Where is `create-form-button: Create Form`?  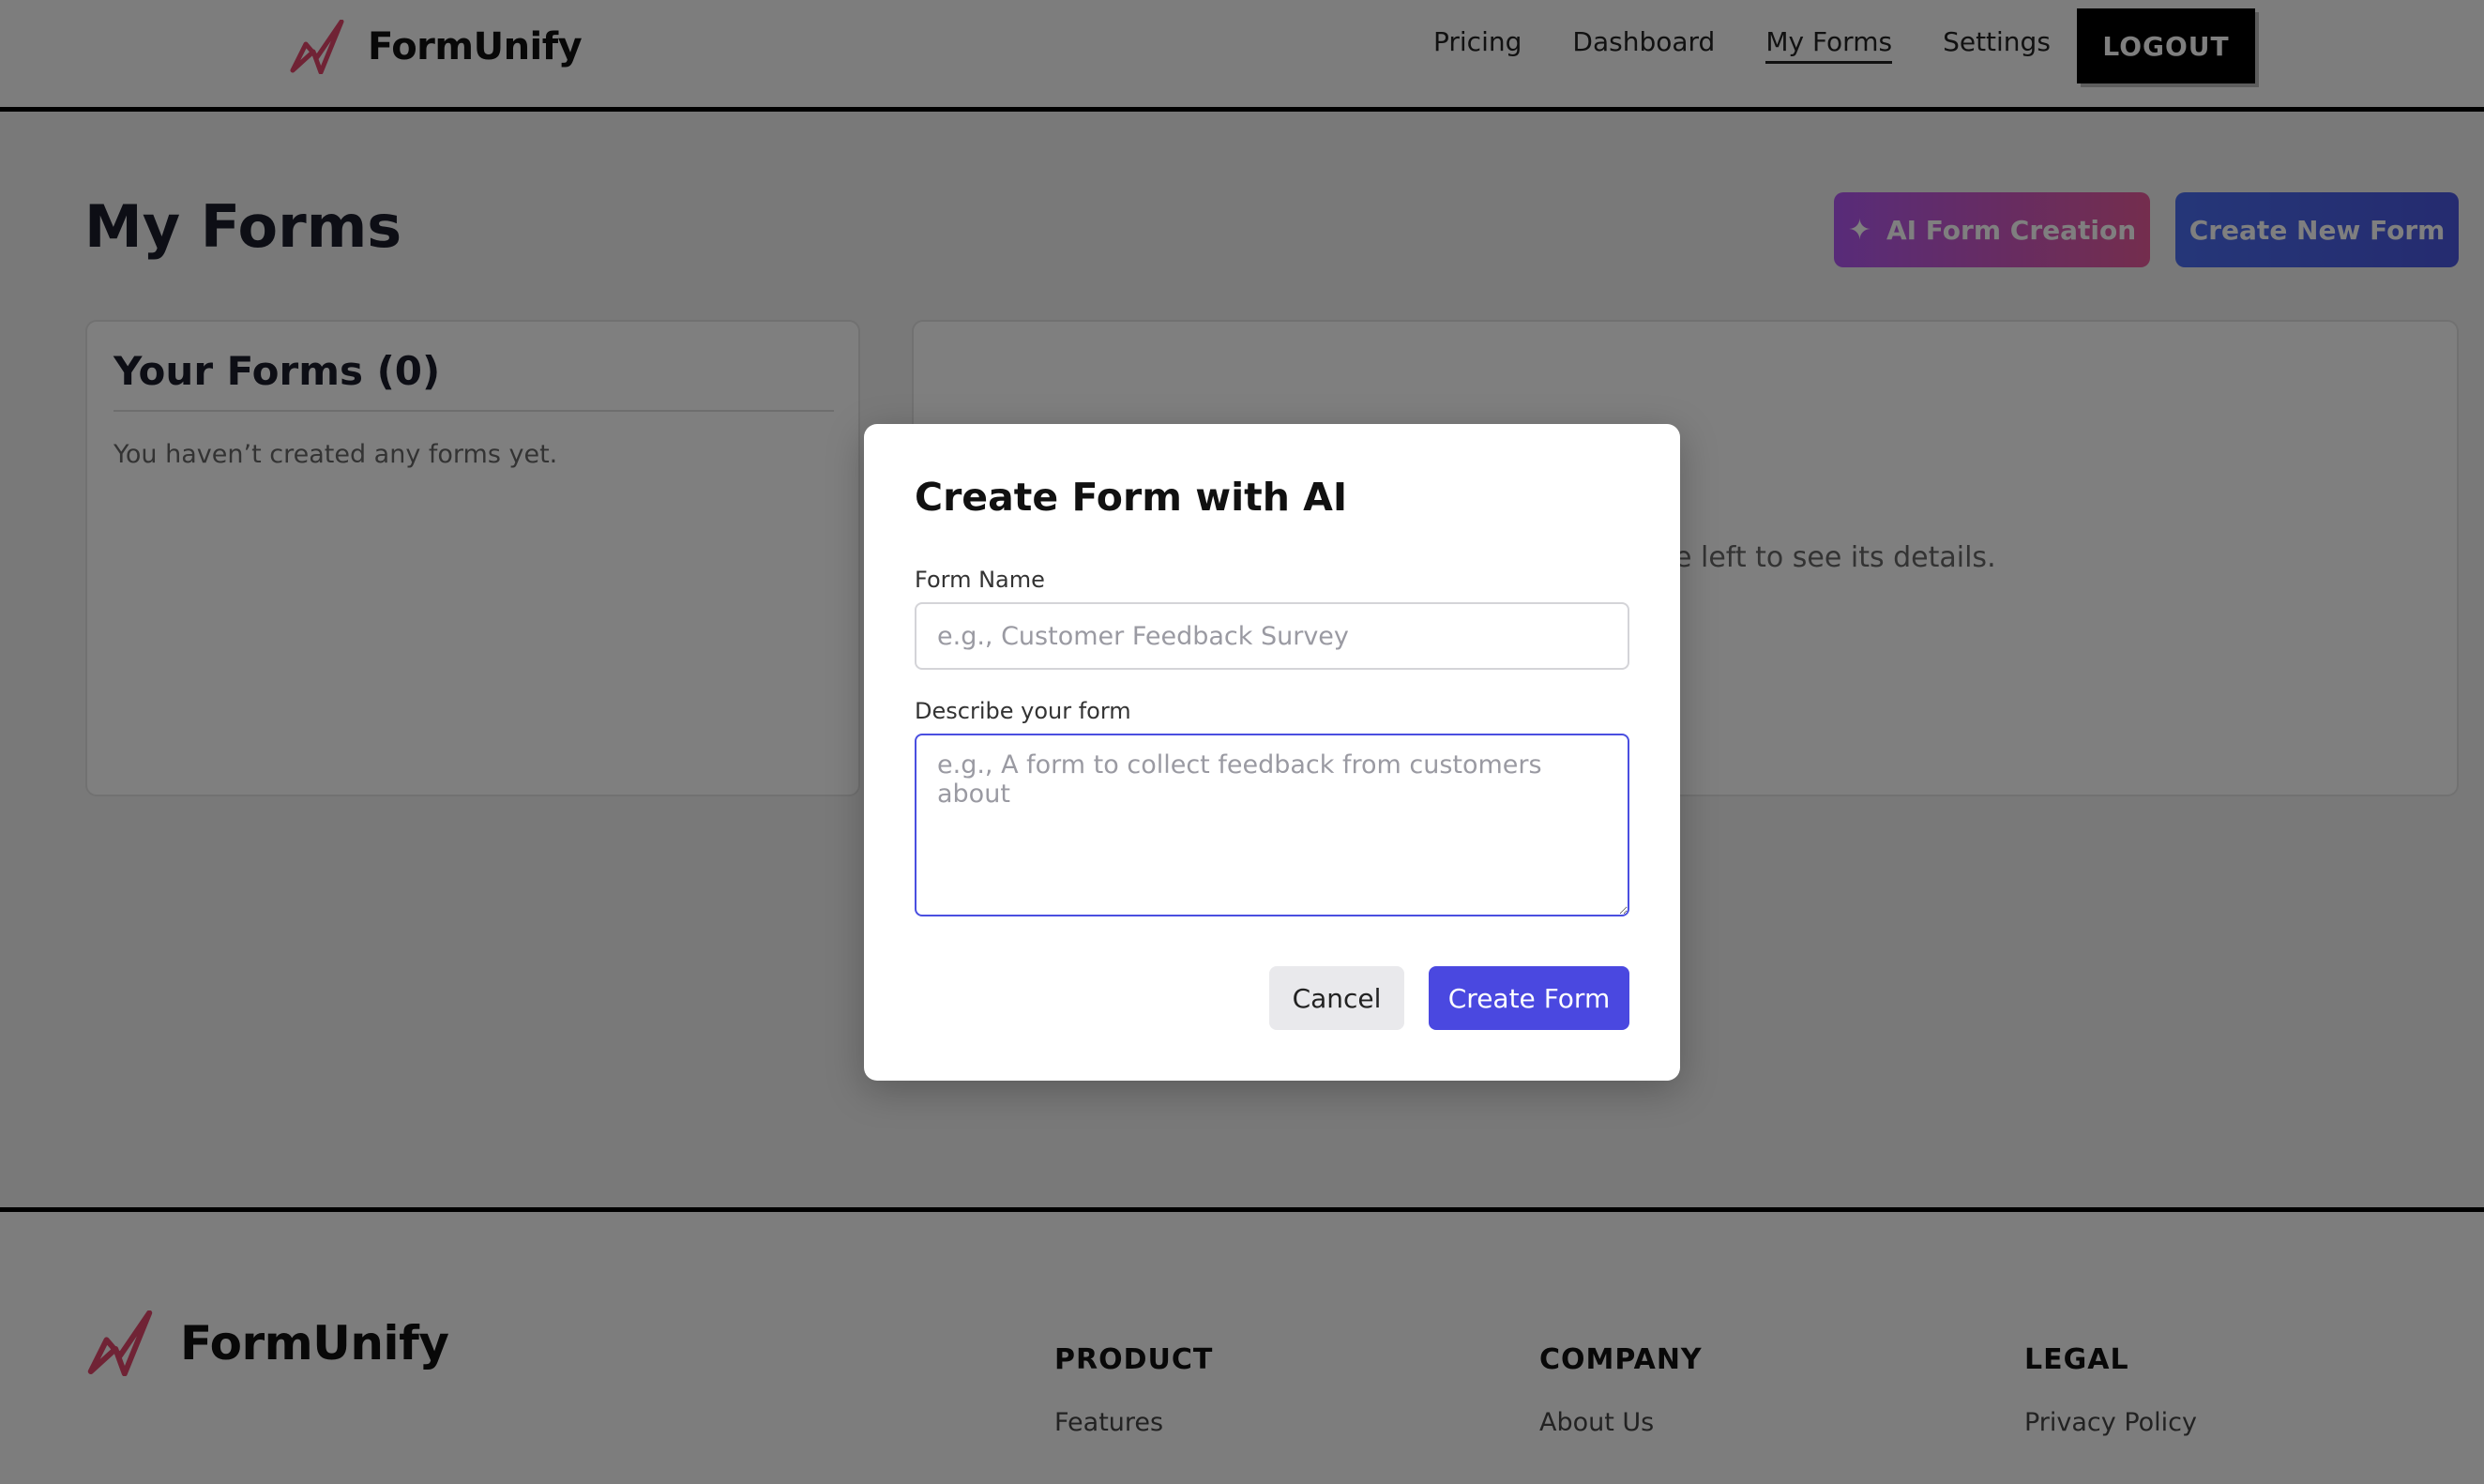 create-form-button: Create Form is located at coordinates (1529, 998).